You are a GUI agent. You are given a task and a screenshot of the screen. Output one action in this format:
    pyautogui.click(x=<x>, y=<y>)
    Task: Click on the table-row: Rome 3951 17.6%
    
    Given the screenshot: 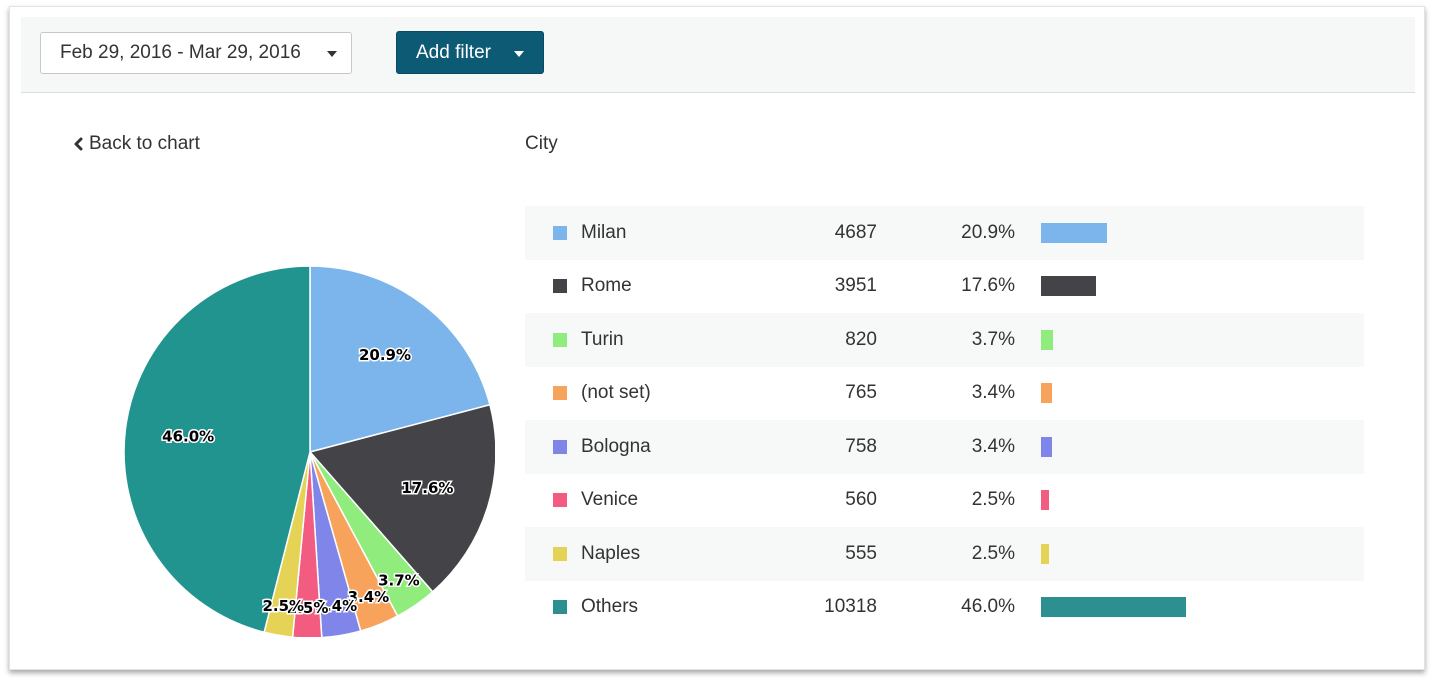 What is the action you would take?
    pyautogui.click(x=944, y=287)
    